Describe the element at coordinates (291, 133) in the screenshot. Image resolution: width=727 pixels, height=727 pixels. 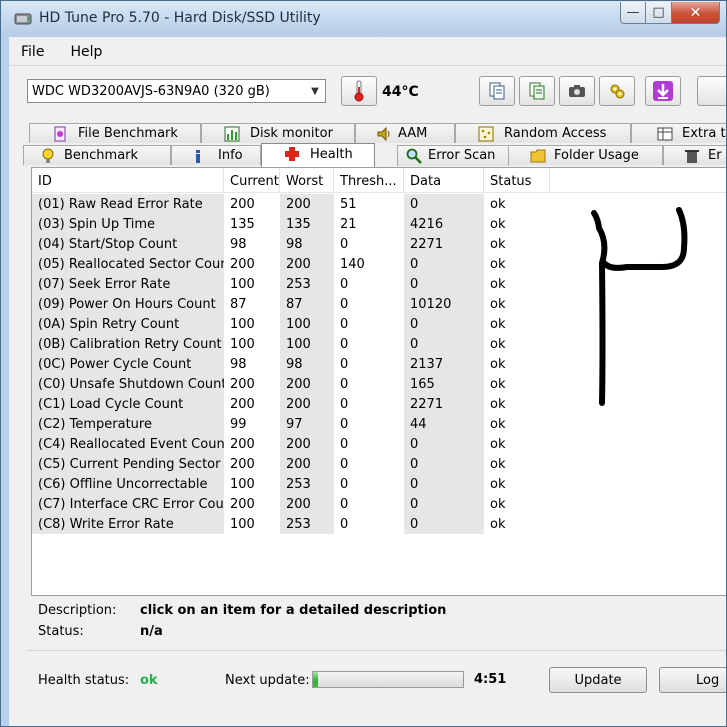
I see `tab-label: Disk monitor` at that location.